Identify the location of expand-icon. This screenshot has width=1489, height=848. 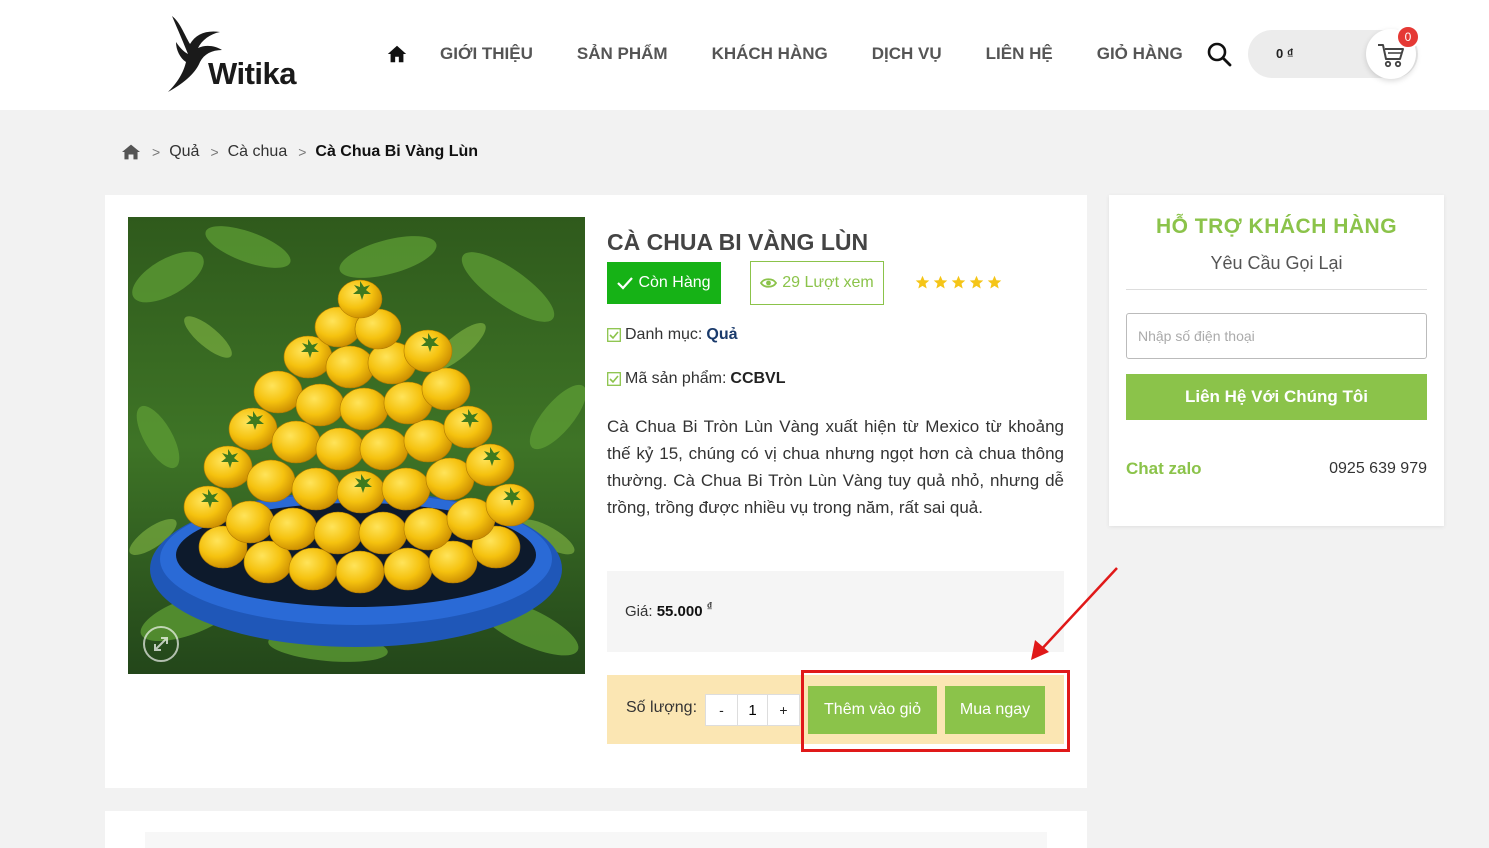
(161, 644).